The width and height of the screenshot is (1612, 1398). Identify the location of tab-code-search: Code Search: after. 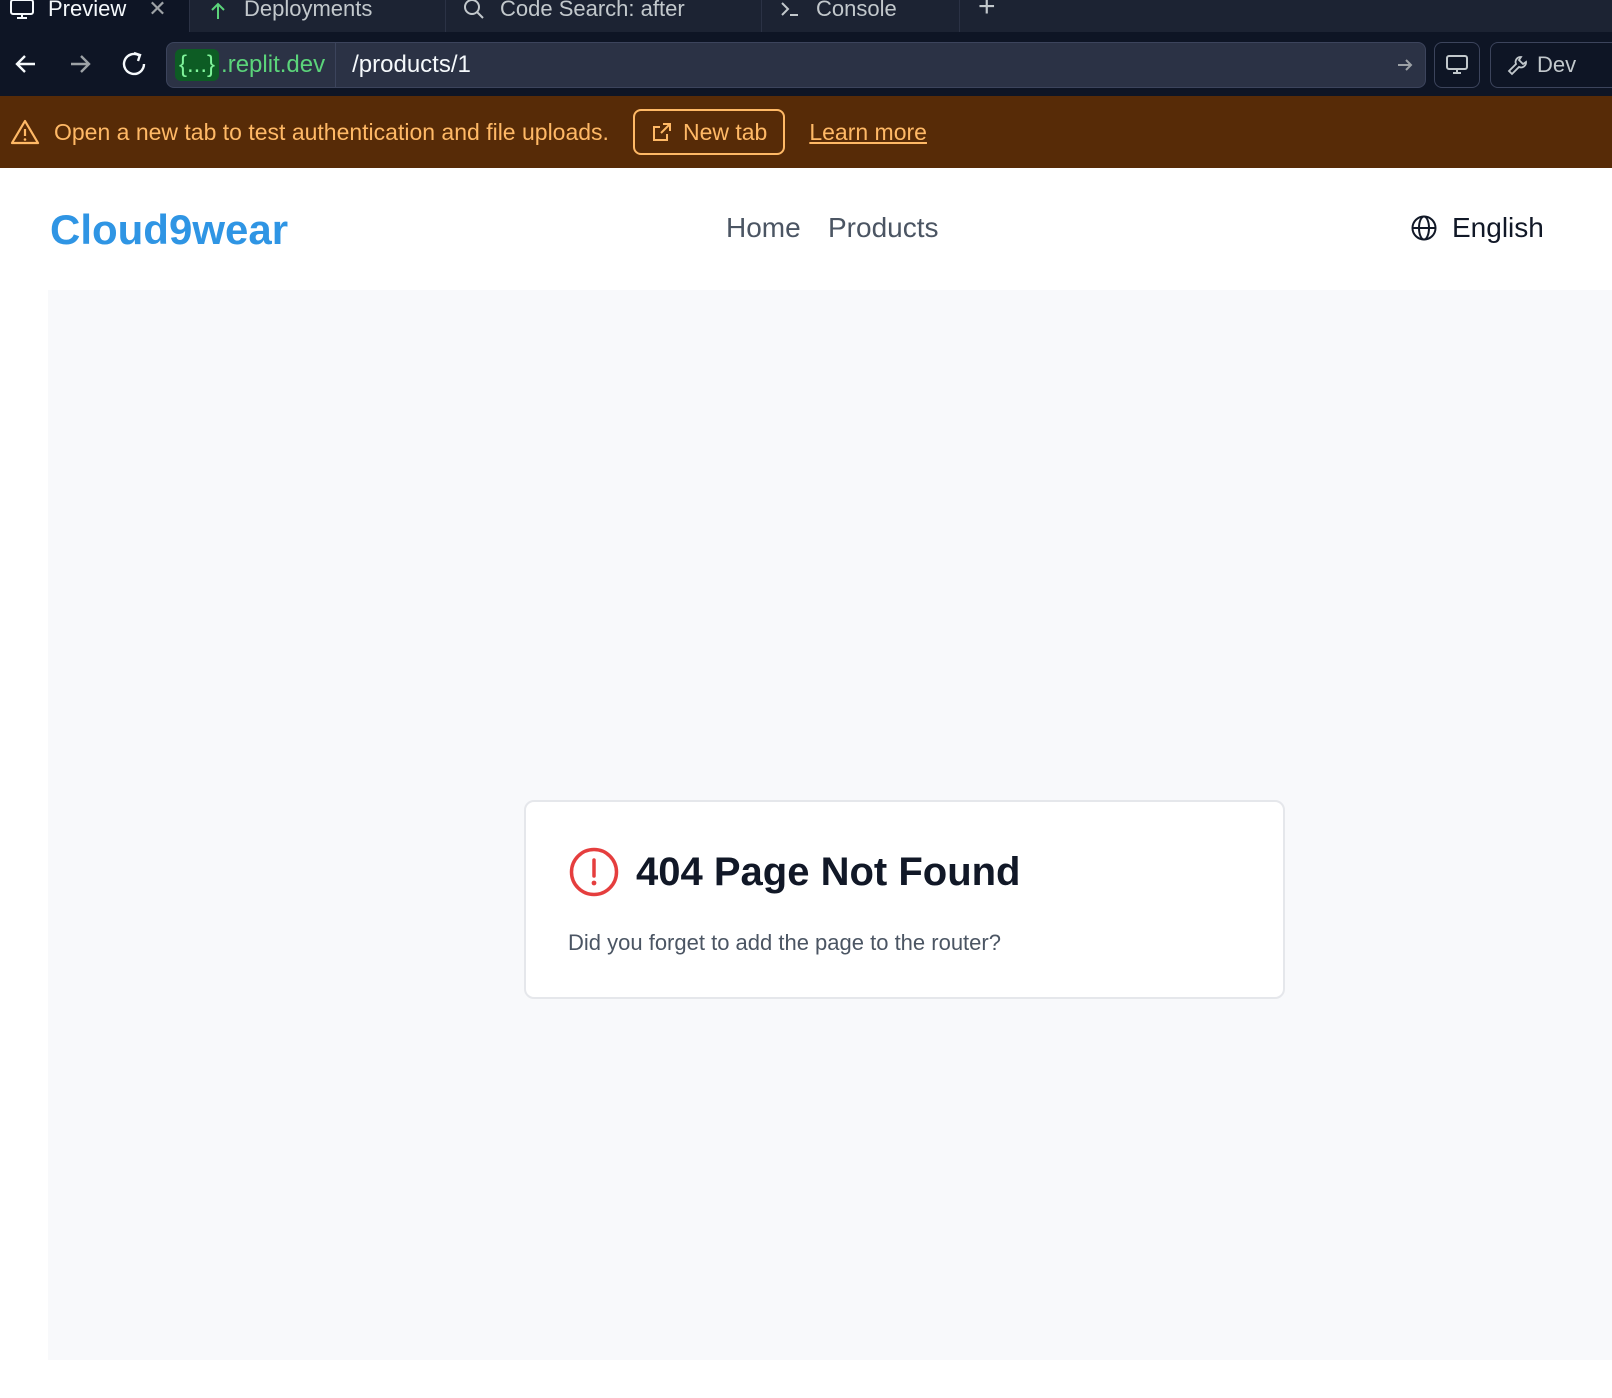
(604, 16).